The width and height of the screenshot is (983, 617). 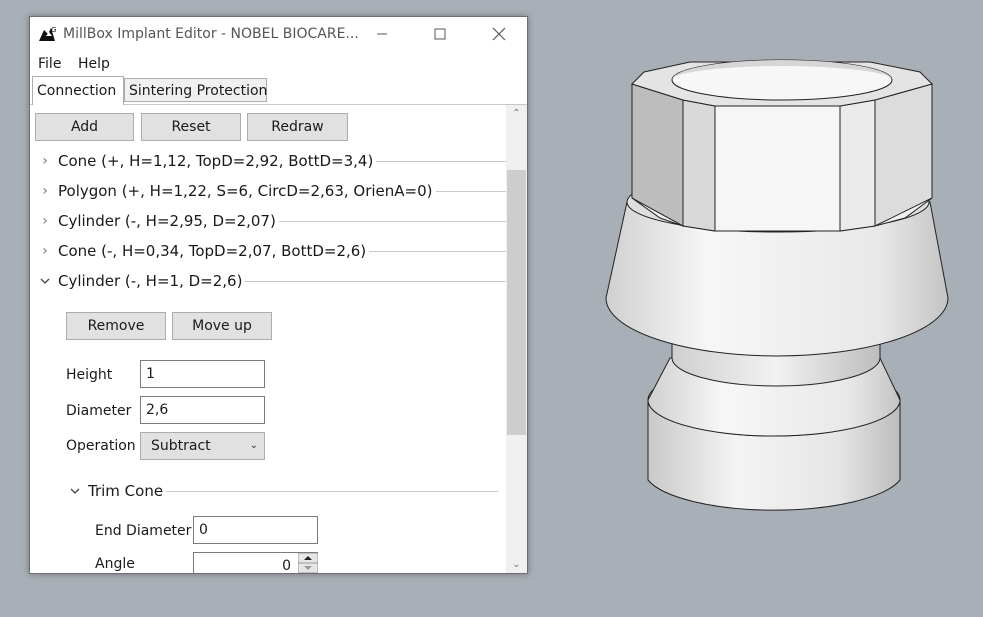 I want to click on tree-item-cone-2: › Cone (-, H=0,34, TopD=2,07, BottD=2,6), so click(x=271, y=251).